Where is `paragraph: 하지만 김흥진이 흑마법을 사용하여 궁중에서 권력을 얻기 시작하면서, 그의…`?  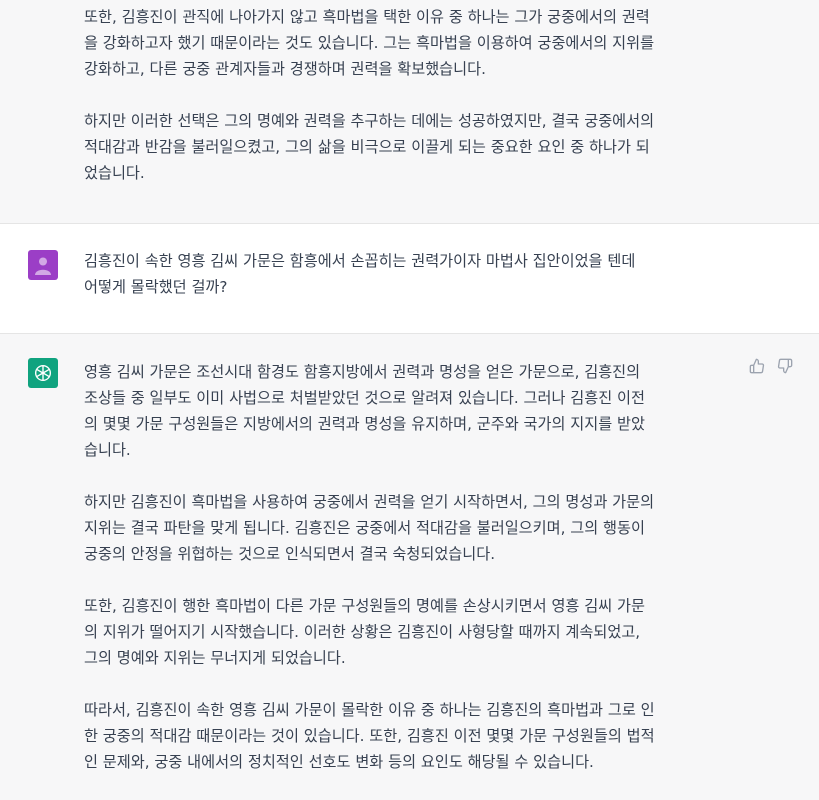 paragraph: 하지만 김흥진이 흑마법을 사용하여 궁중에서 권력을 얻기 시작하면서, 그의… is located at coordinates (369, 528).